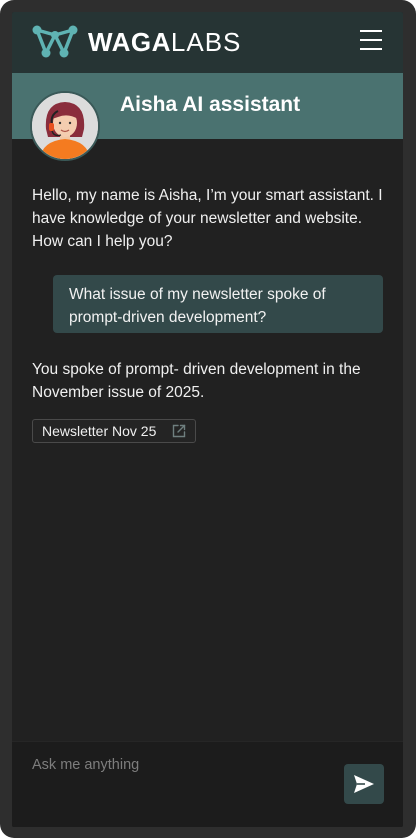  I want to click on avatar-illustration-icon, so click(65, 126).